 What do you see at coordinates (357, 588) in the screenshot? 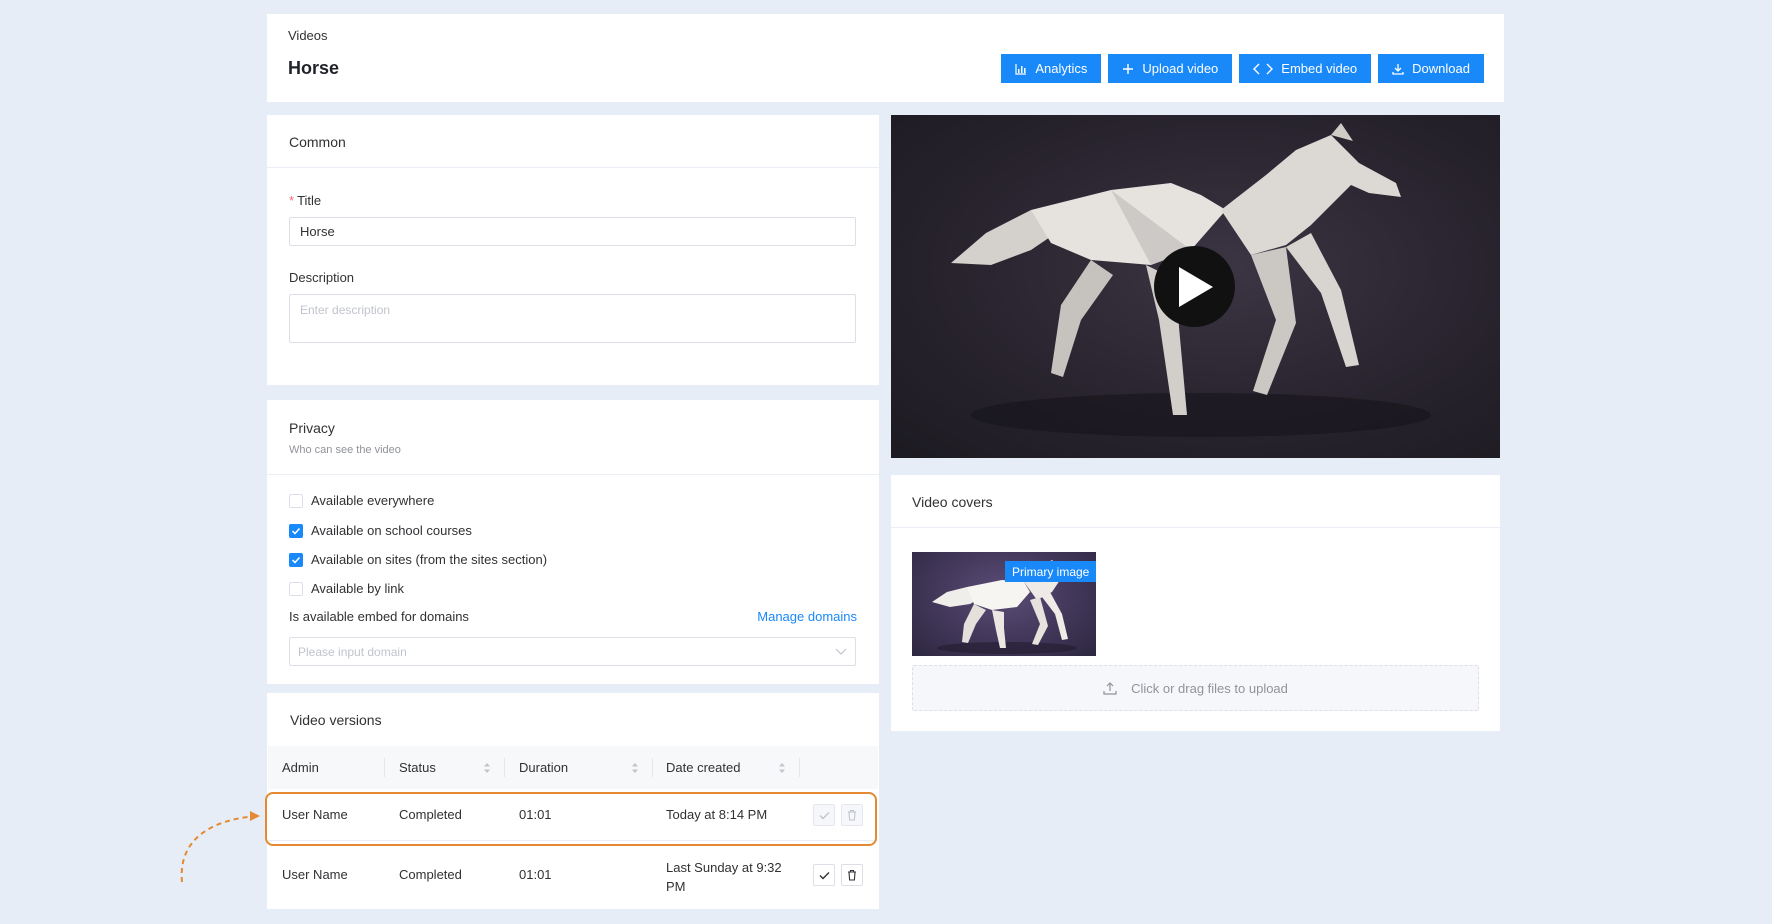
I see `checkbox-label: Available by link` at bounding box center [357, 588].